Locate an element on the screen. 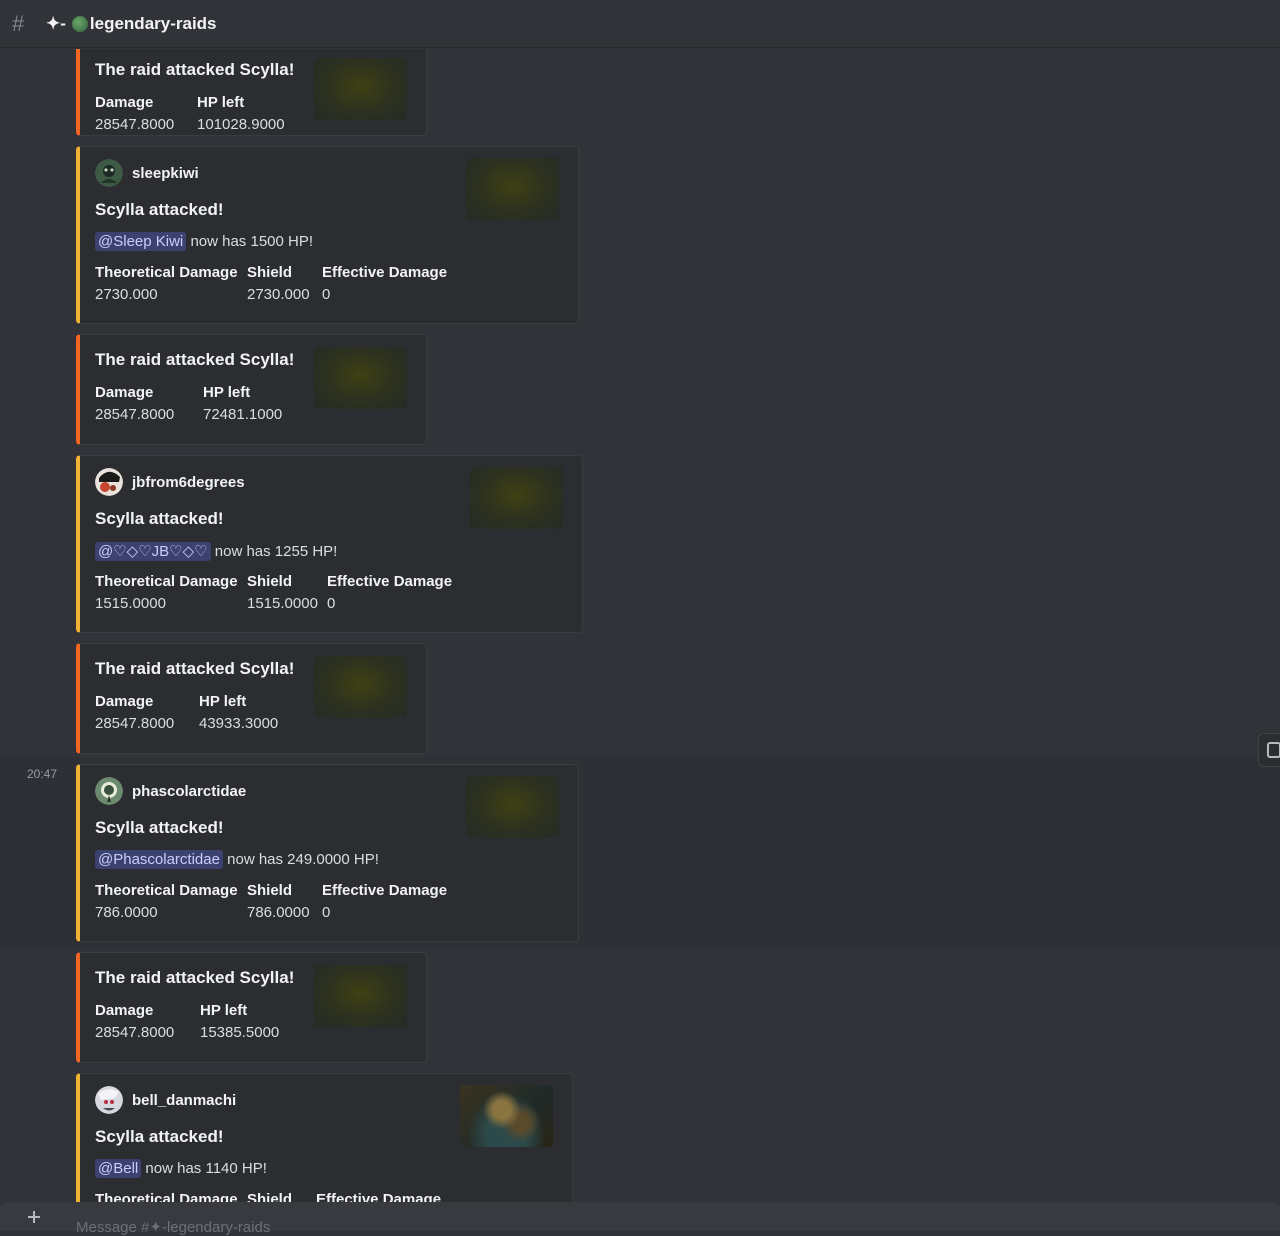 This screenshot has height=1236, width=1280. message-timestamp: 20:47 is located at coordinates (42, 774).